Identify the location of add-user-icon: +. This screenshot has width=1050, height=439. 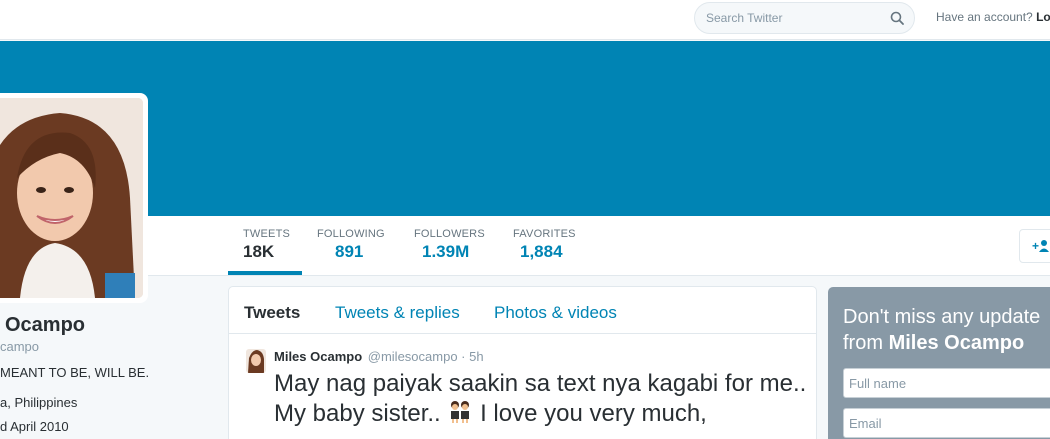
(1040, 246).